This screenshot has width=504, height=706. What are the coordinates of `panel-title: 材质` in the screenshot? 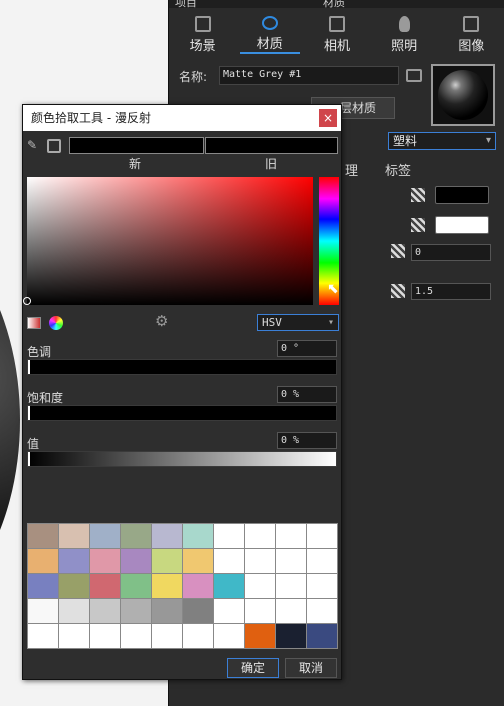 It's located at (334, 4).